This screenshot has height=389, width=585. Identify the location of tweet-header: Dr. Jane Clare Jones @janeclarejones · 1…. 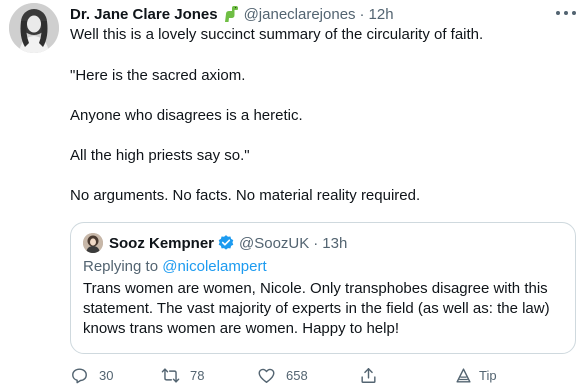
(232, 14).